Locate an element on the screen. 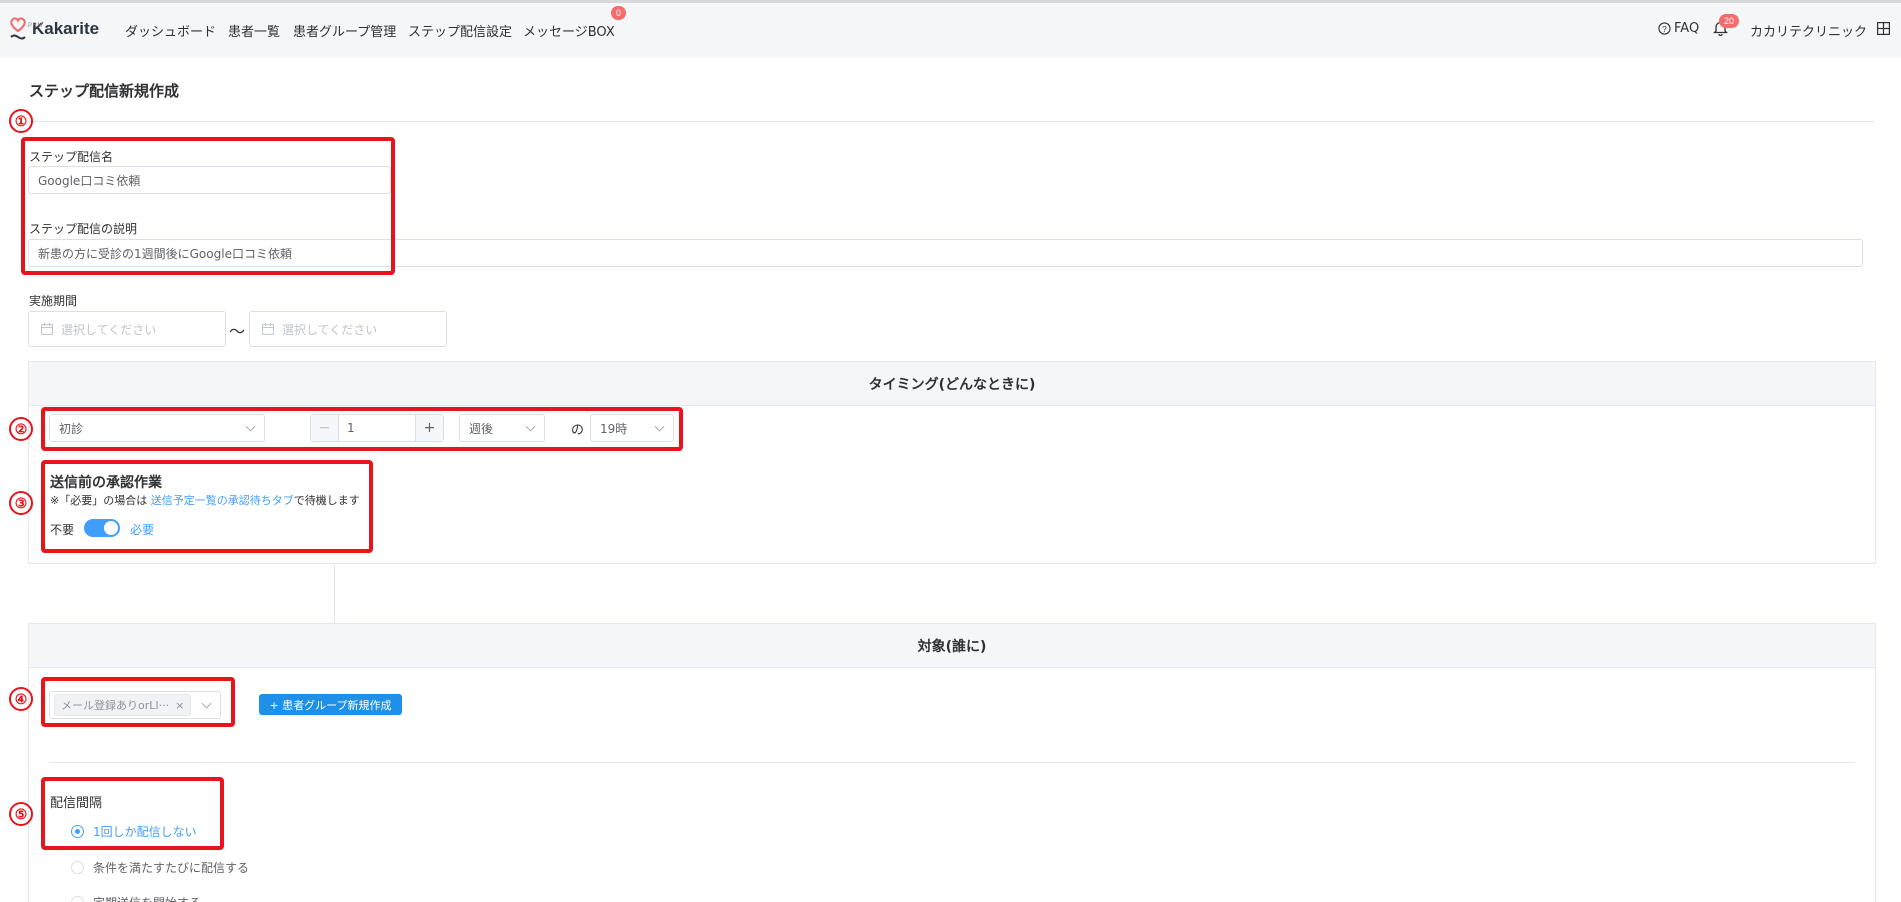 This screenshot has width=1901, height=902. interval-option-label: 1回しか配信しない is located at coordinates (145, 832).